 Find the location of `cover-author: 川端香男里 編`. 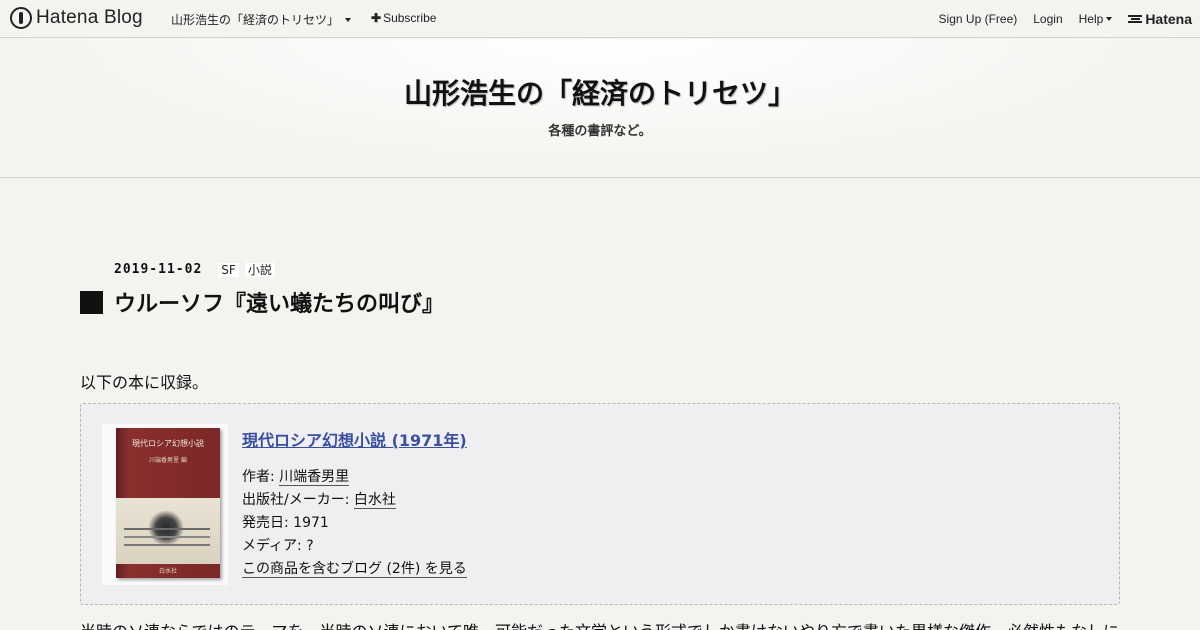

cover-author: 川端香男里 編 is located at coordinates (168, 460).